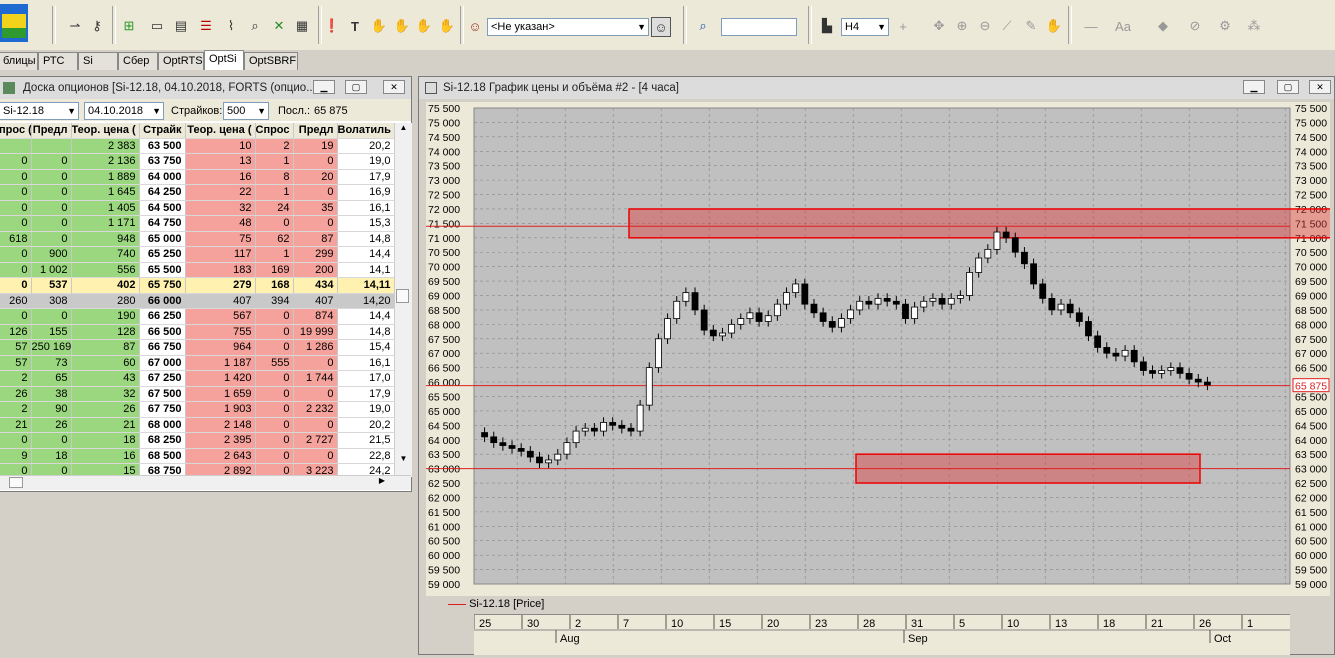  What do you see at coordinates (181, 26) in the screenshot?
I see `table-icon: ▤` at bounding box center [181, 26].